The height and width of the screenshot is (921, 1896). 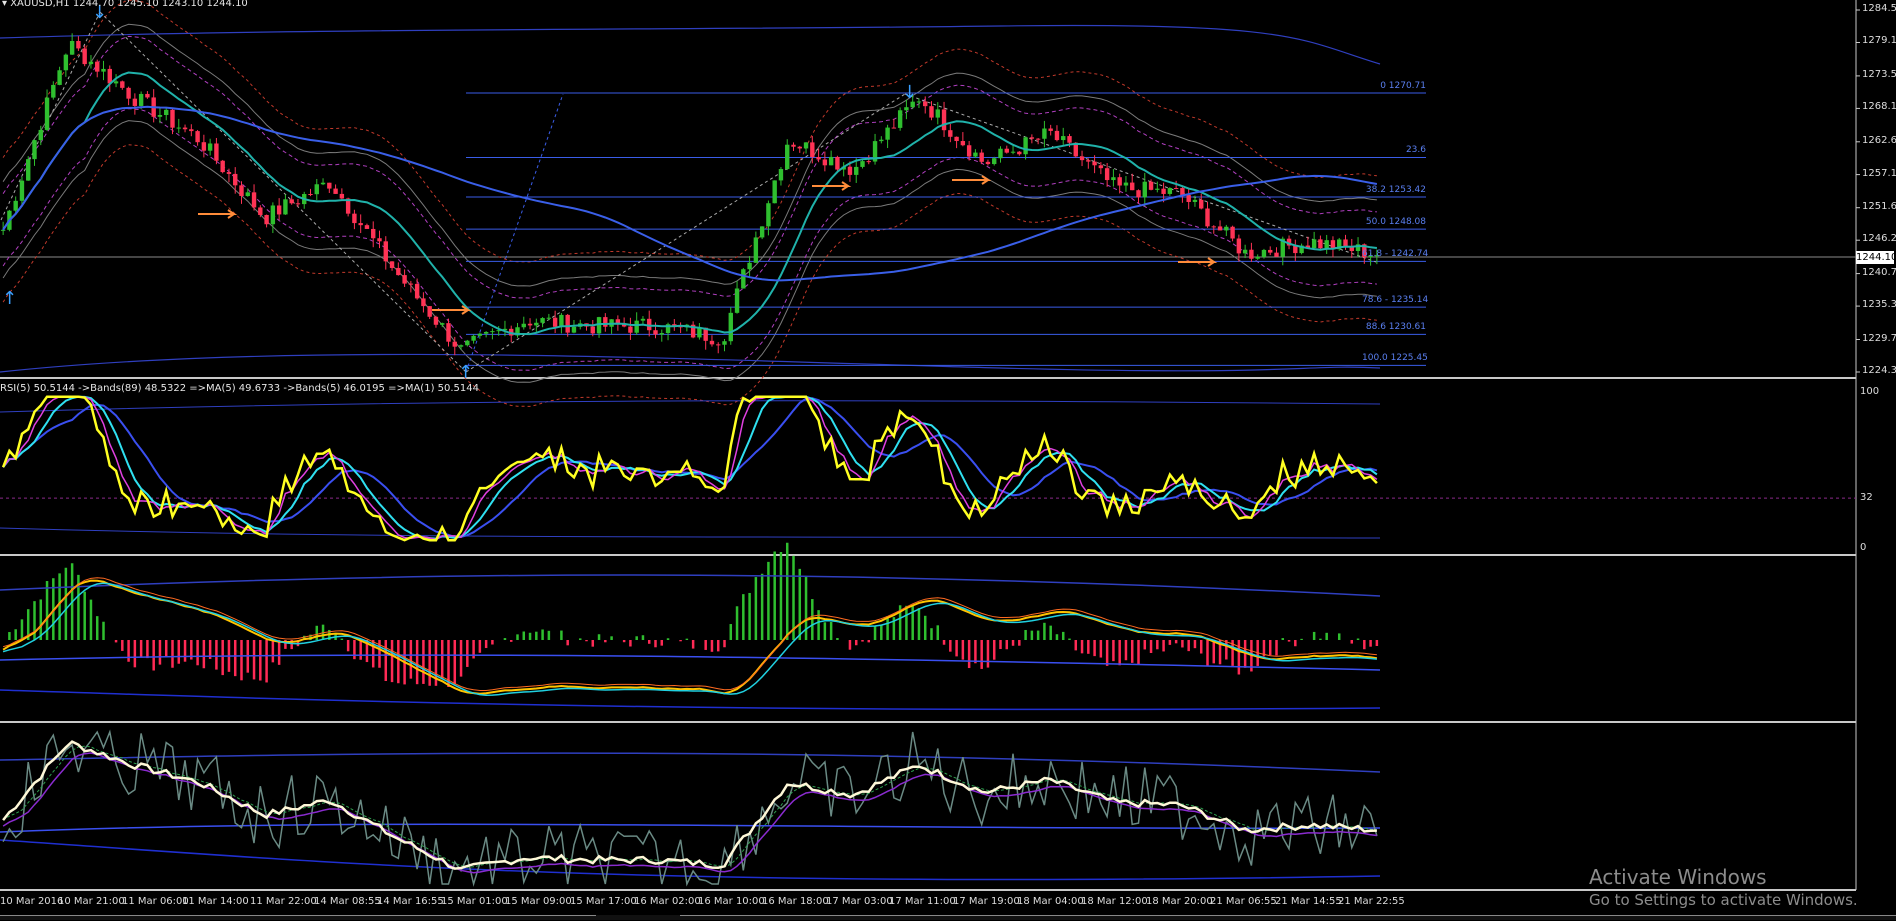 I want to click on x-tick-label: 14 Mar 16:55, so click(x=410, y=901).